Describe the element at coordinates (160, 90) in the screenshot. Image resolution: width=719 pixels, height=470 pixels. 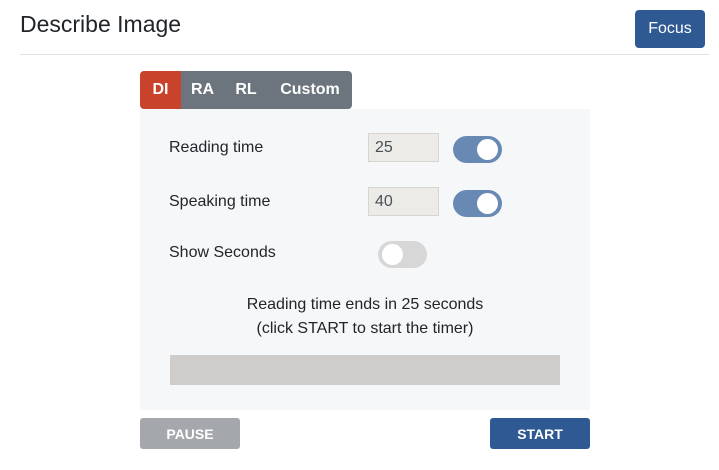
I see `tab-di: DI` at that location.